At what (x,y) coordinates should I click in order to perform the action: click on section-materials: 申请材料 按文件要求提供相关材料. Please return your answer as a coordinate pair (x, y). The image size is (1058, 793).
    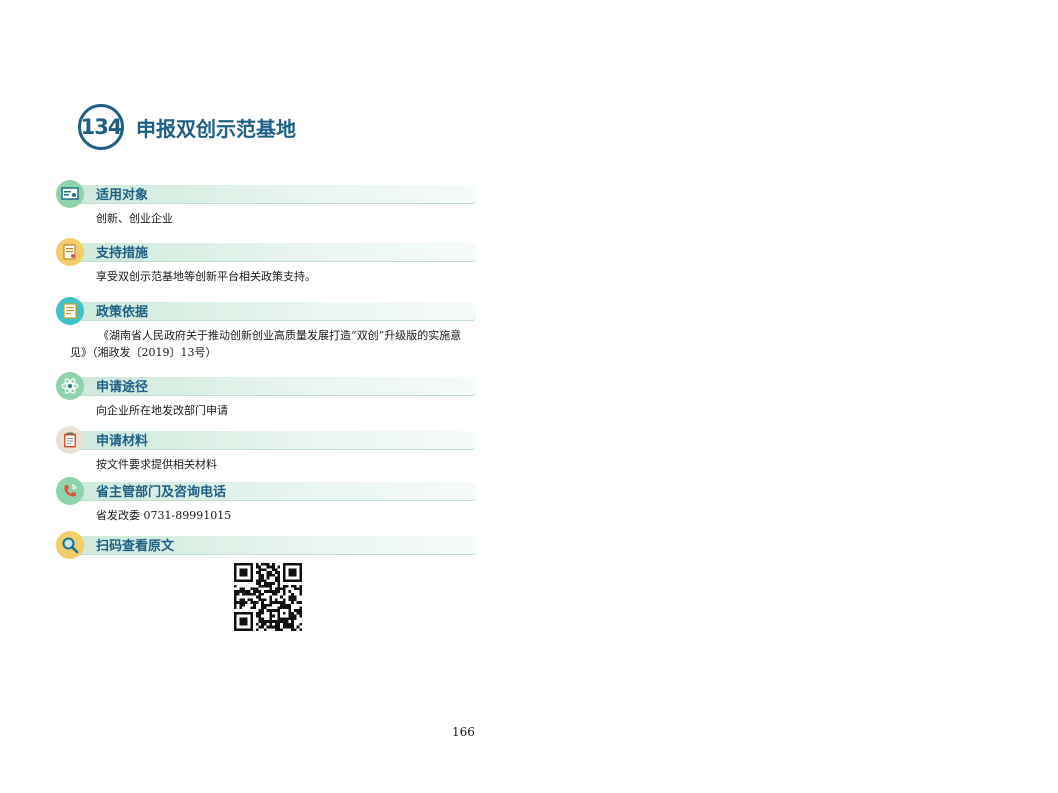
    Looking at the image, I should click on (266, 449).